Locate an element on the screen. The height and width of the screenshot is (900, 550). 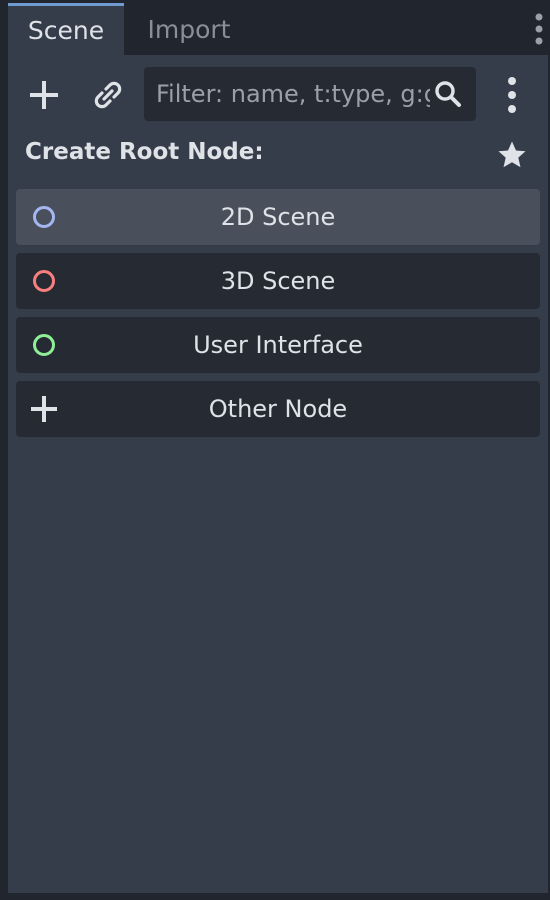
search-icon is located at coordinates (448, 94).